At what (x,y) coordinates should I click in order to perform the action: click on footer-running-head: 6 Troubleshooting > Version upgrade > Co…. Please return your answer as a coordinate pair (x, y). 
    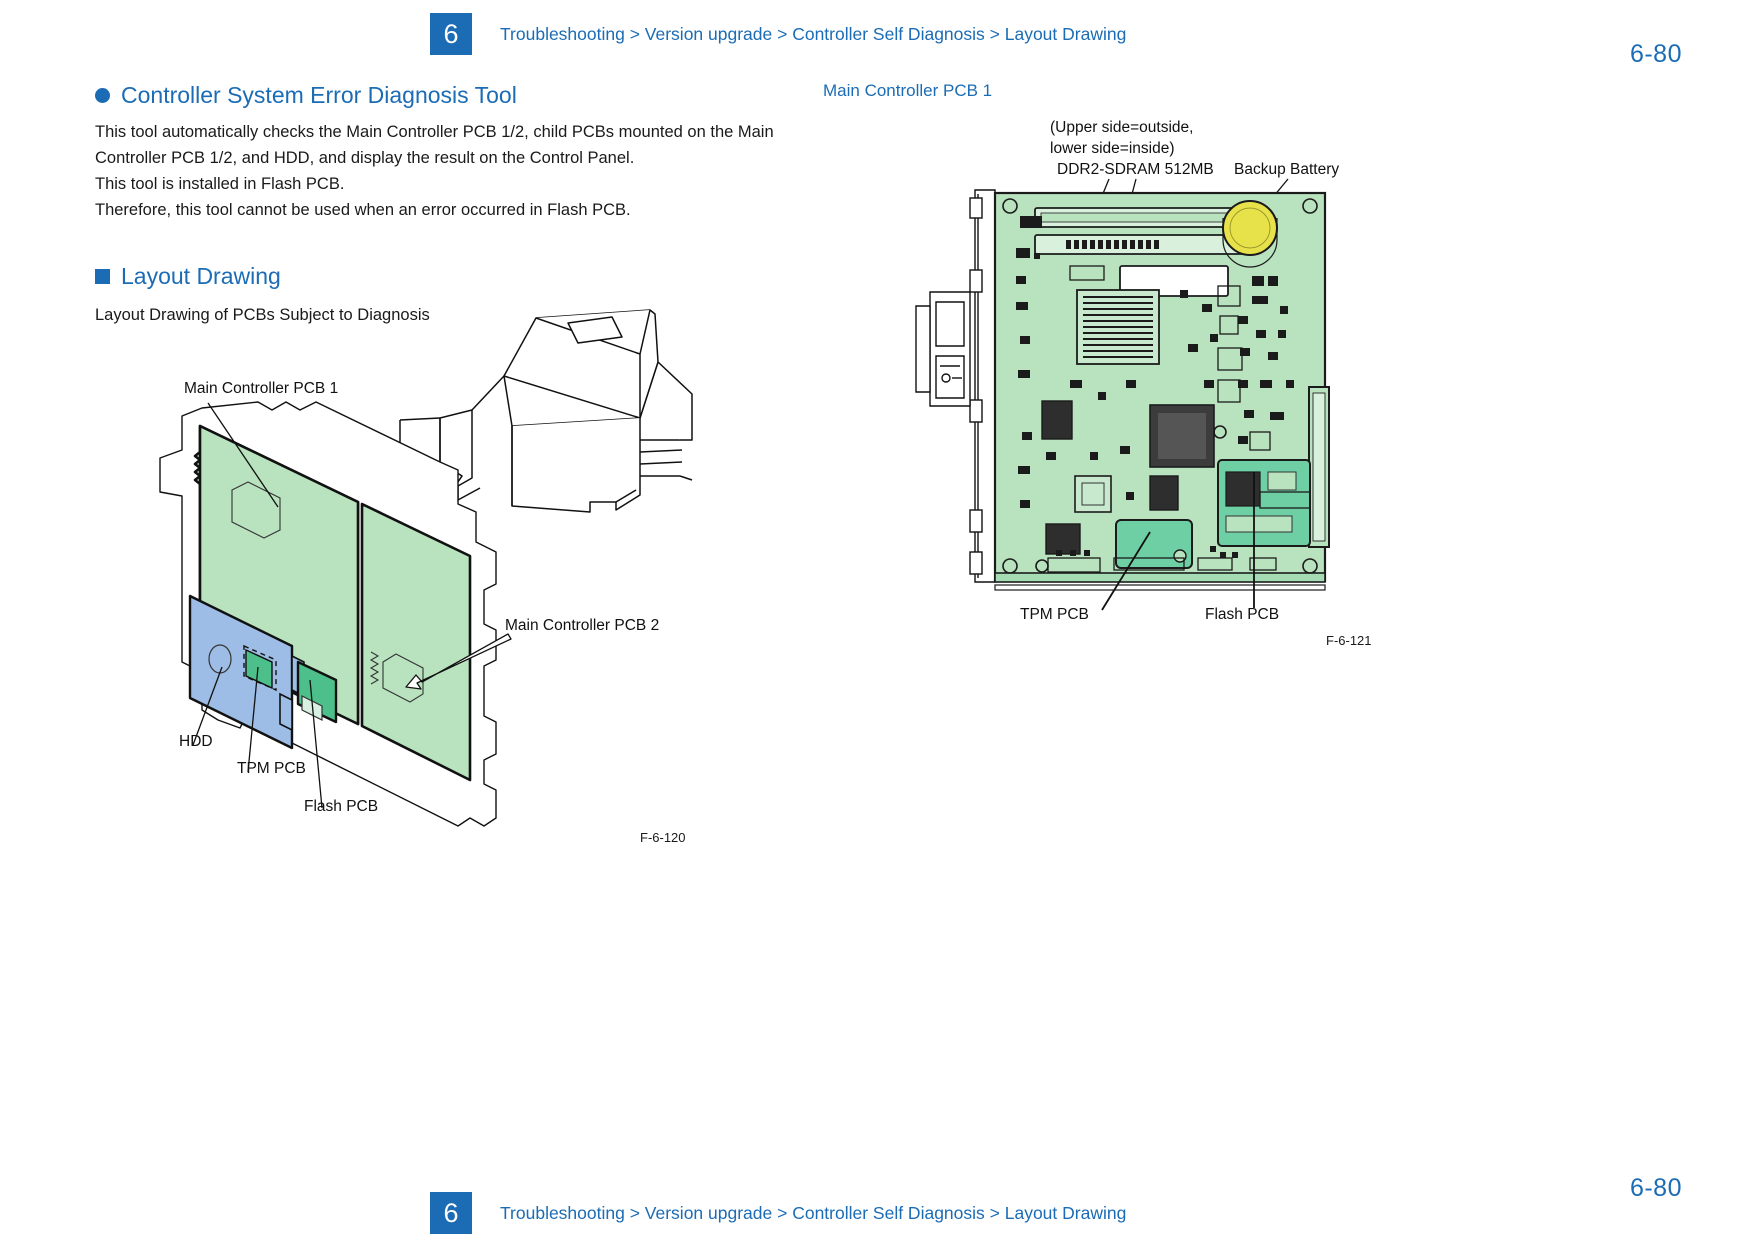
    Looking at the image, I should click on (778, 1213).